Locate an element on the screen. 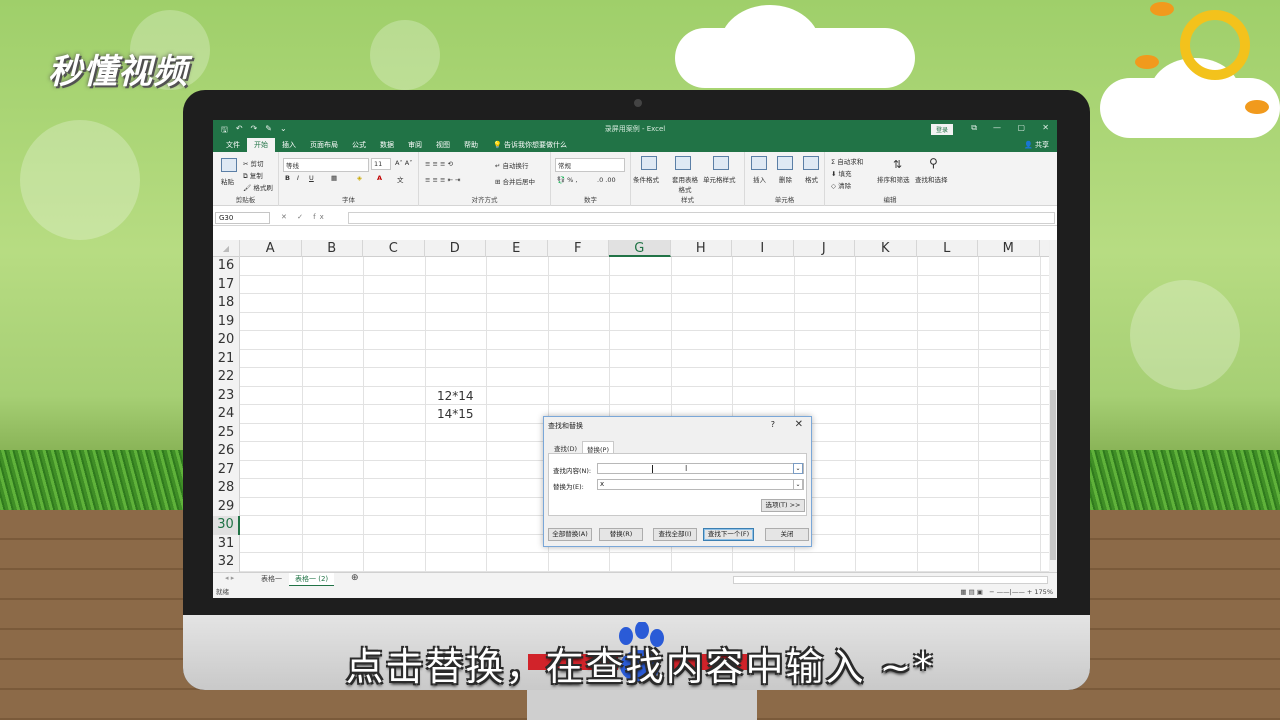 The image size is (1280, 720). font-color-icon: A is located at coordinates (379, 178).